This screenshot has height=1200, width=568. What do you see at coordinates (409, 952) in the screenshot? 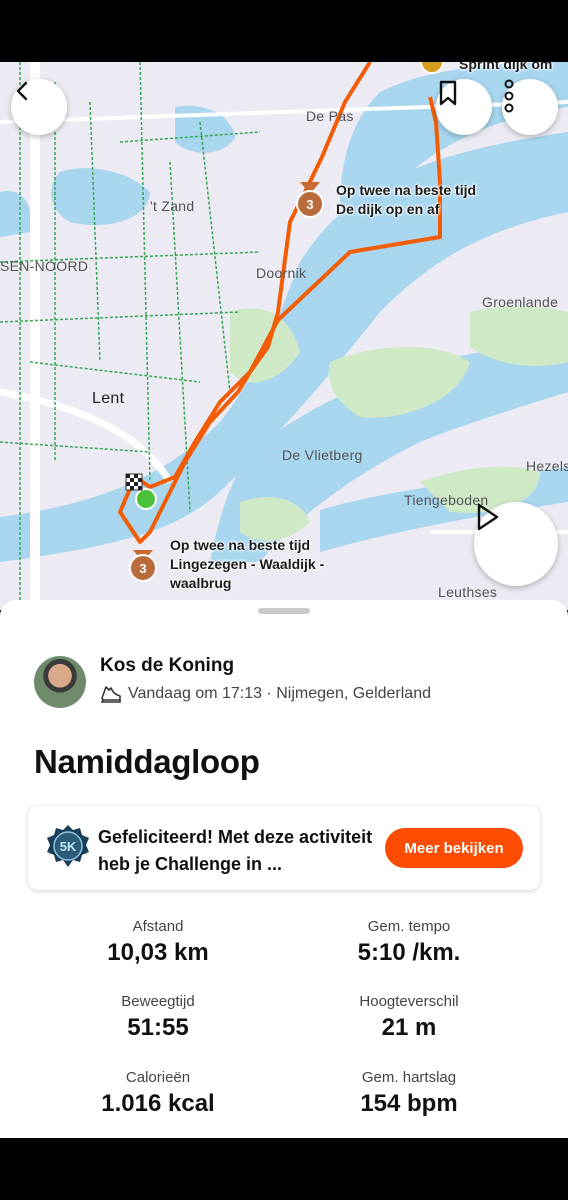
I see `stat-value: 5:10 /km.` at bounding box center [409, 952].